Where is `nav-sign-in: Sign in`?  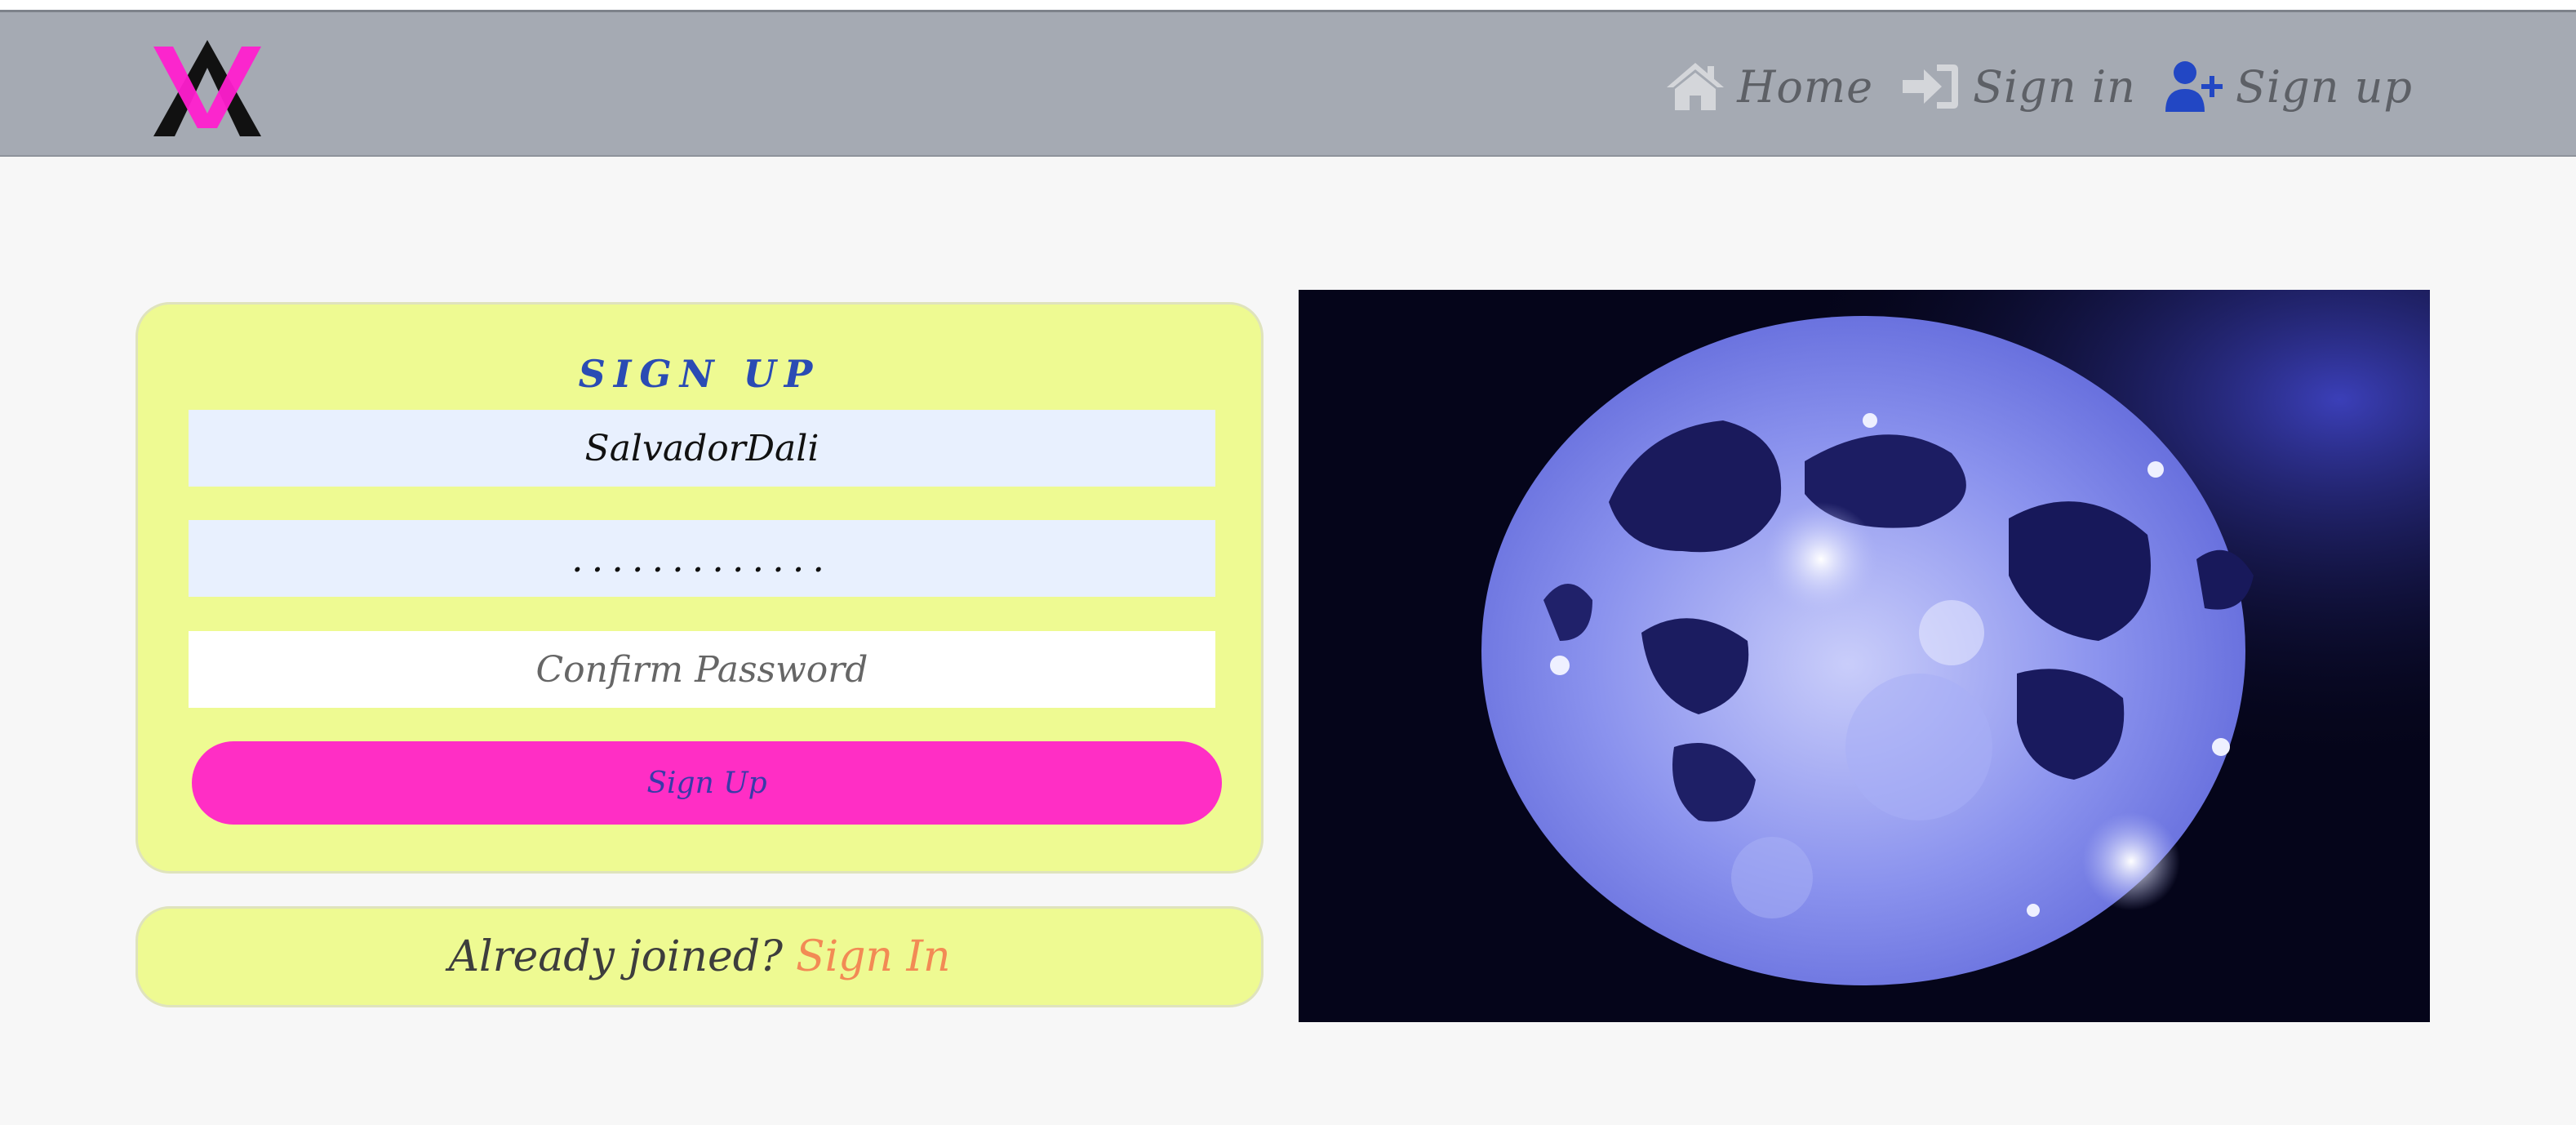 nav-sign-in: Sign in is located at coordinates (2018, 86).